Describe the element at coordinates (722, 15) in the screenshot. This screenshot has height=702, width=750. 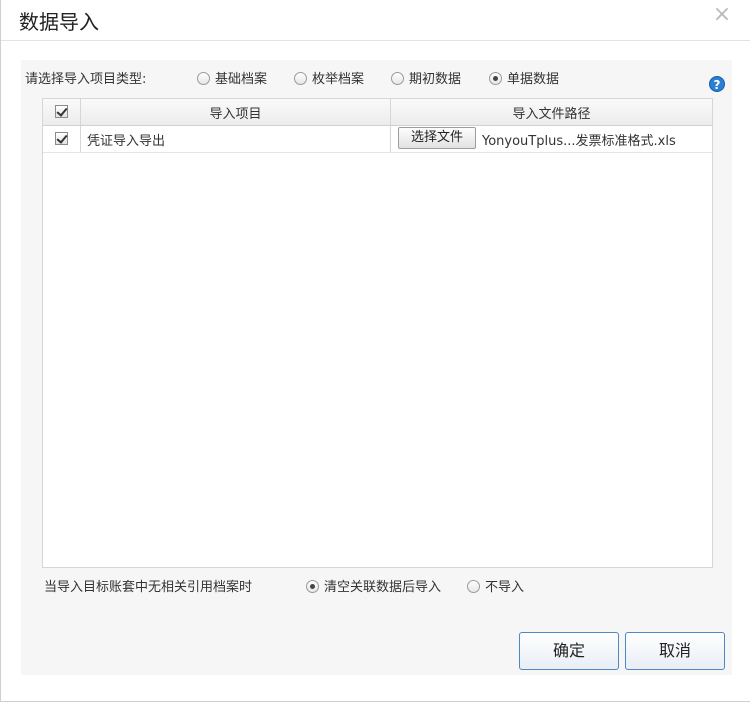
I see `close-icon: ×` at that location.